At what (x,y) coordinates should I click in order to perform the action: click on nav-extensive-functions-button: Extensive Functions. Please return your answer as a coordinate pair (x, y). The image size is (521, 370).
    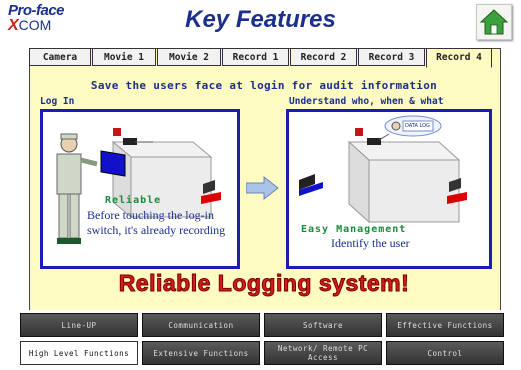
    Looking at the image, I should click on (201, 353).